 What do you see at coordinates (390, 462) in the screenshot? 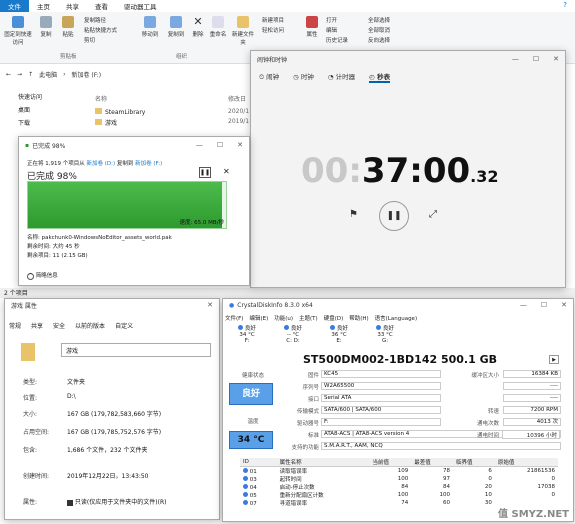
I see `column-header: 当前值` at bounding box center [390, 462].